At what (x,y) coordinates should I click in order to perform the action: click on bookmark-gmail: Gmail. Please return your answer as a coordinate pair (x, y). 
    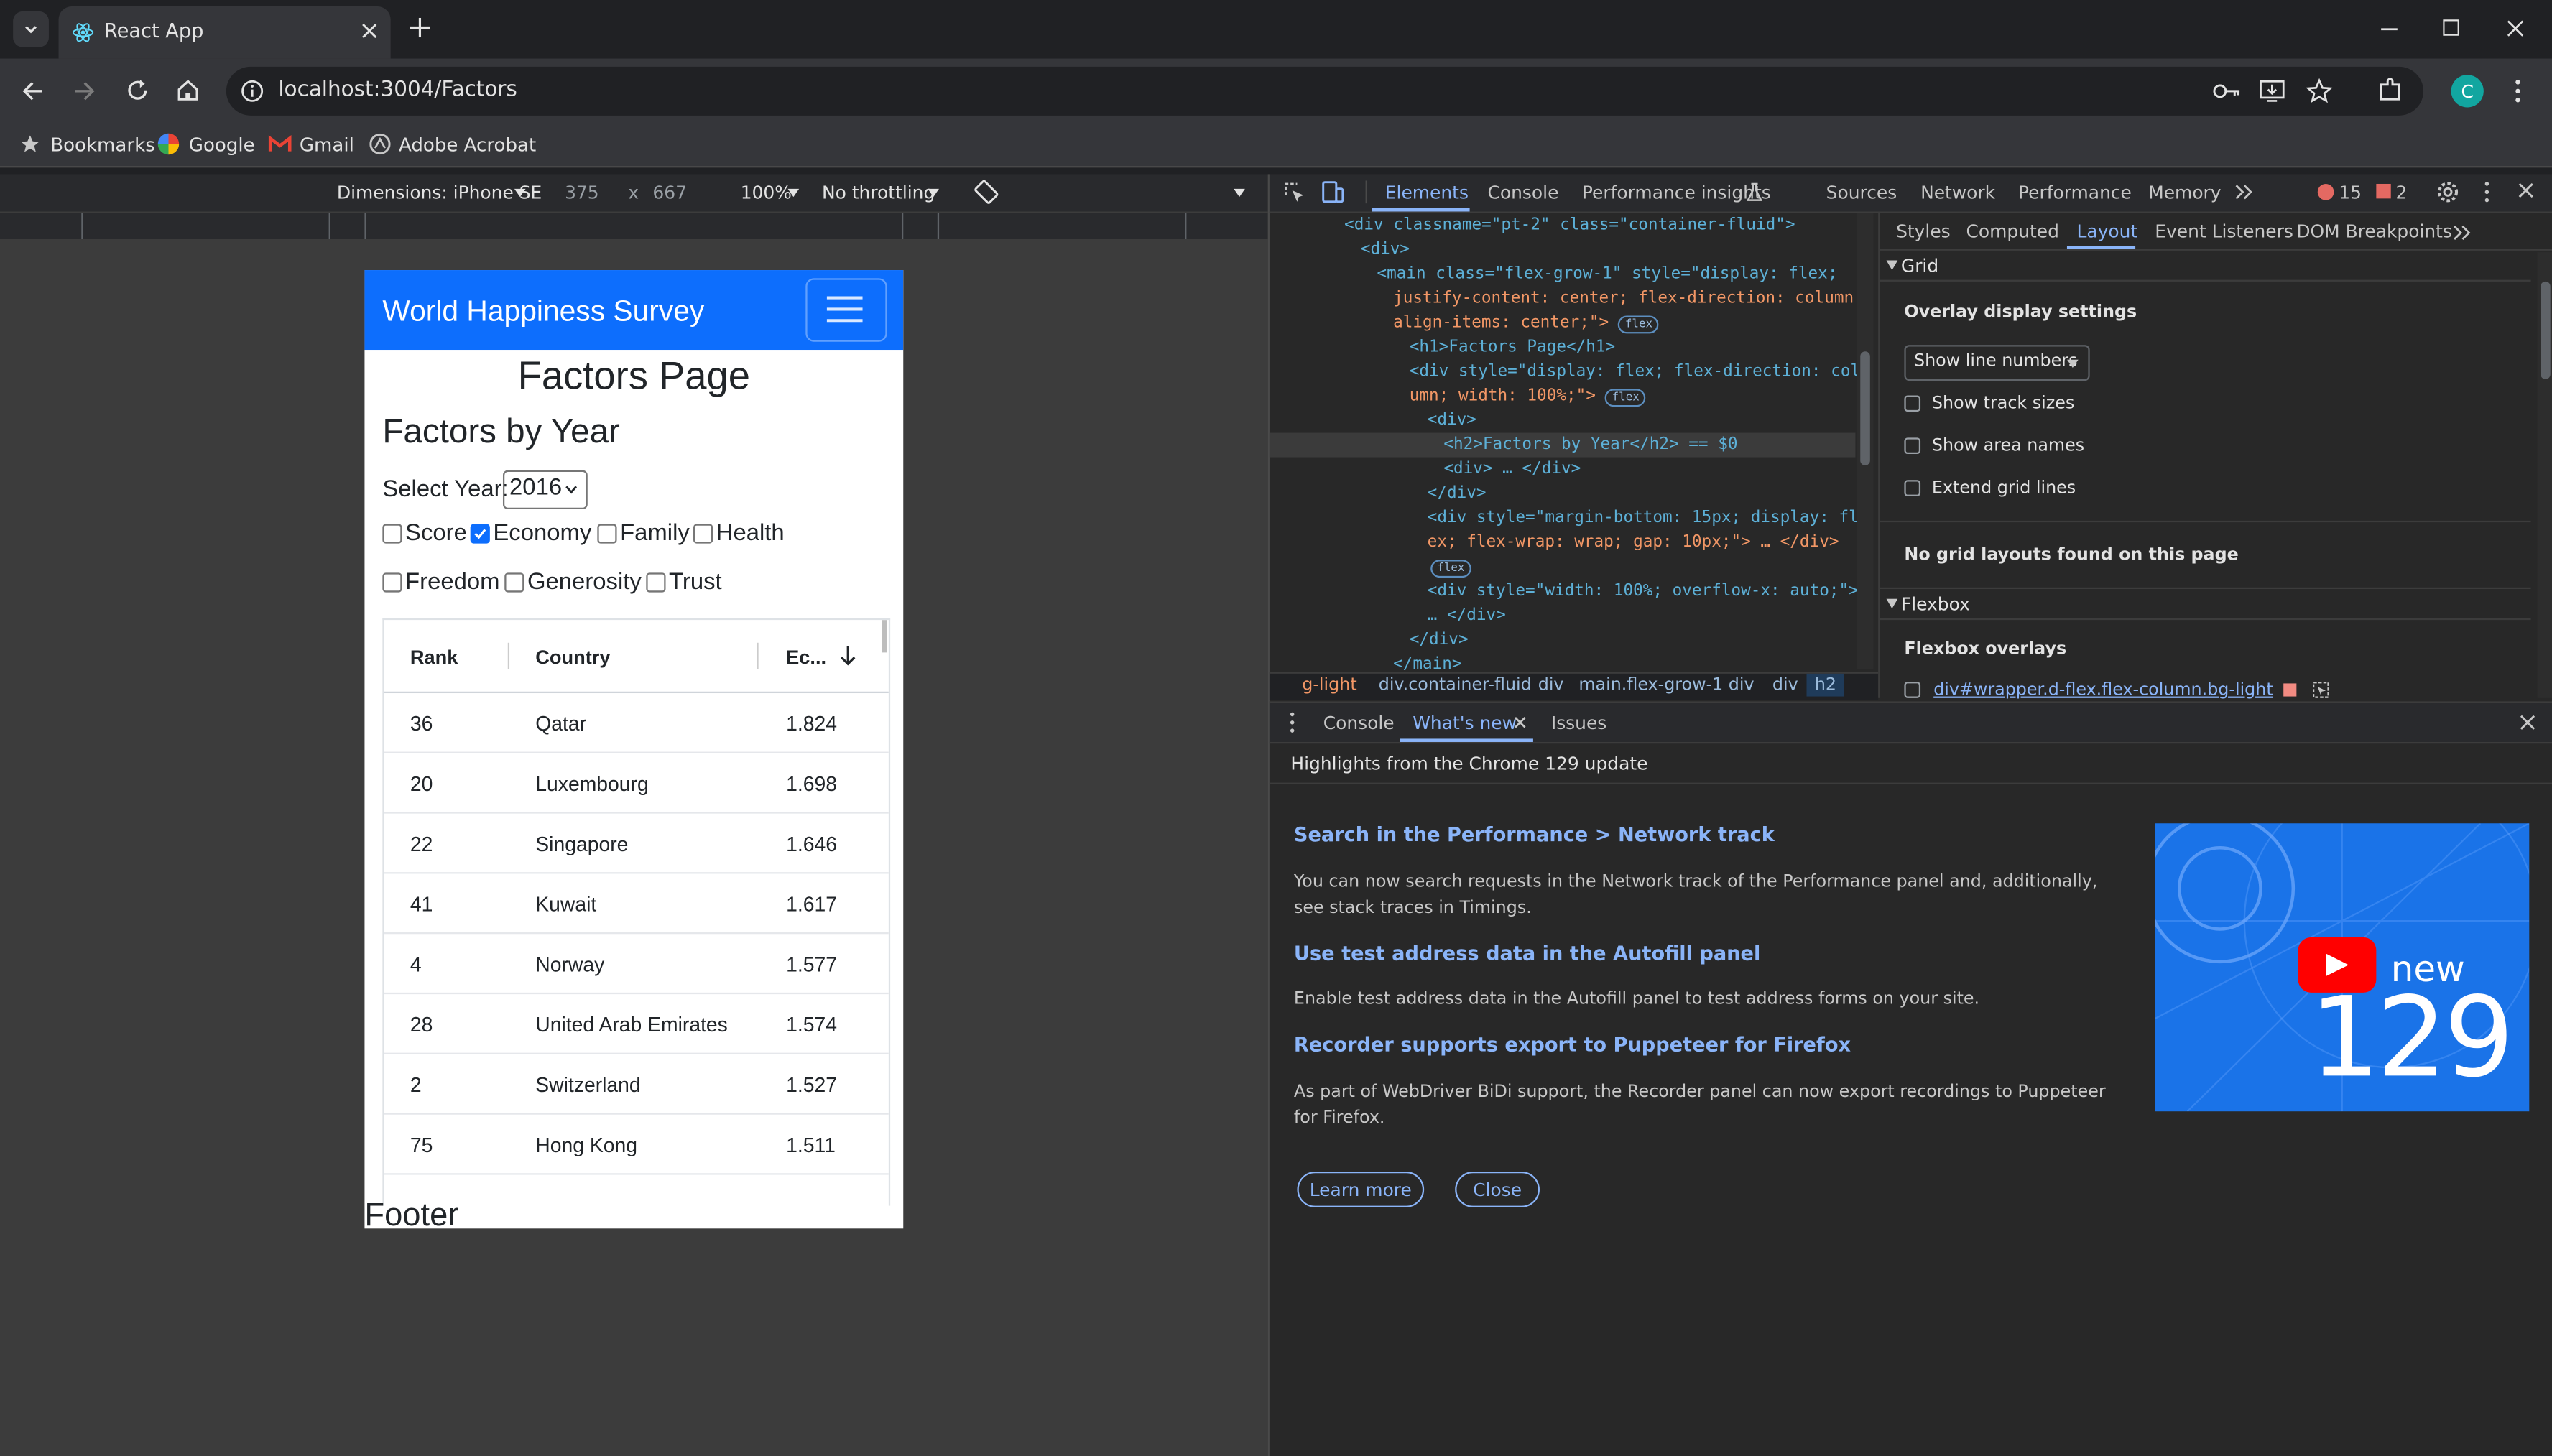
    Looking at the image, I should click on (327, 145).